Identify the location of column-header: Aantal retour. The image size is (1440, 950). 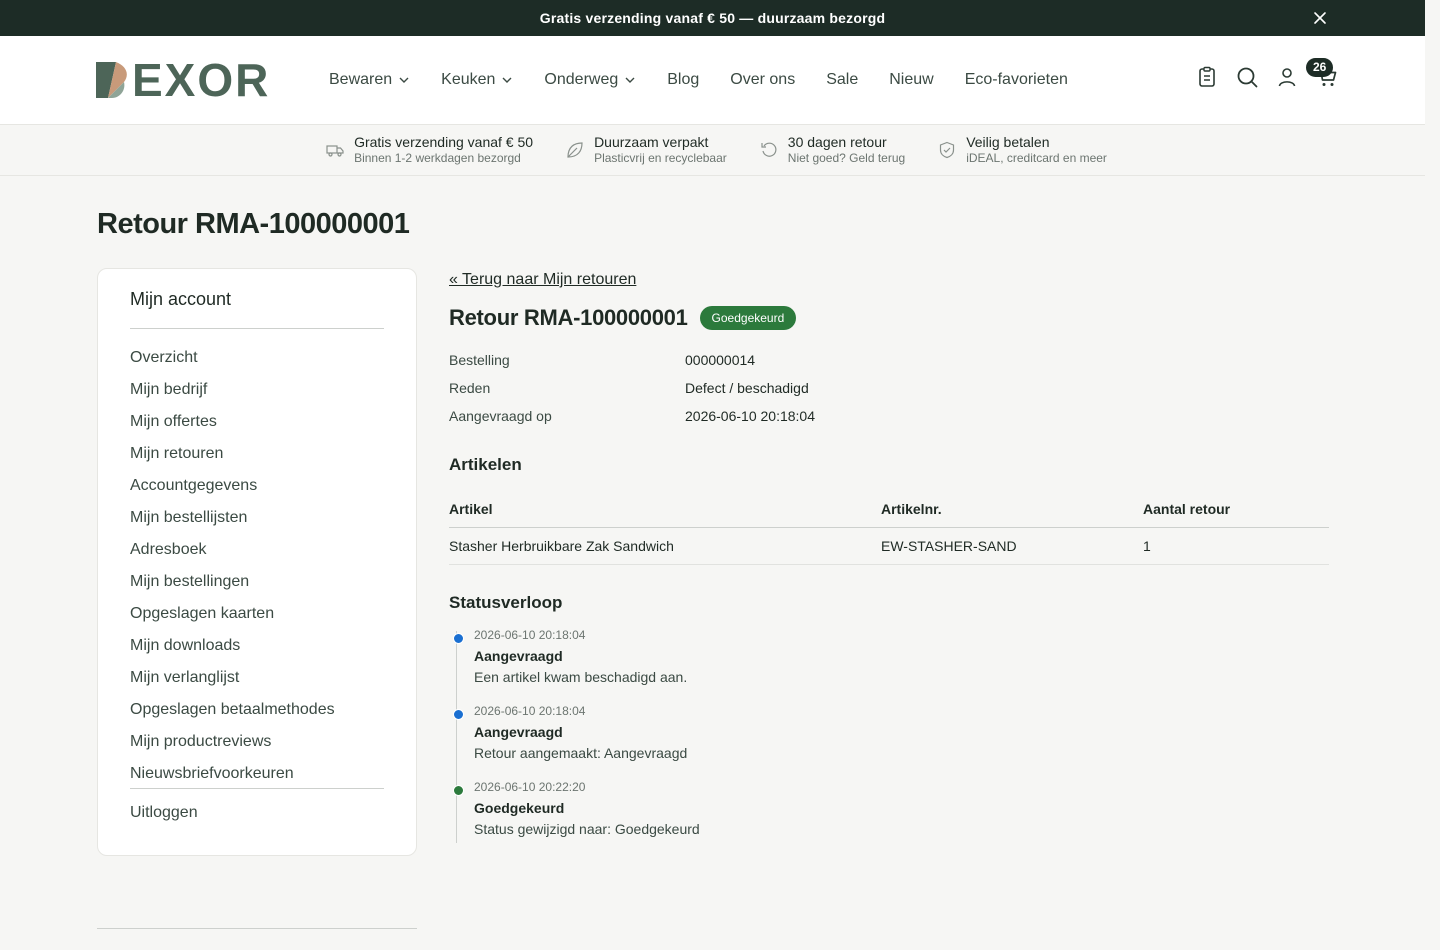
(1236, 509).